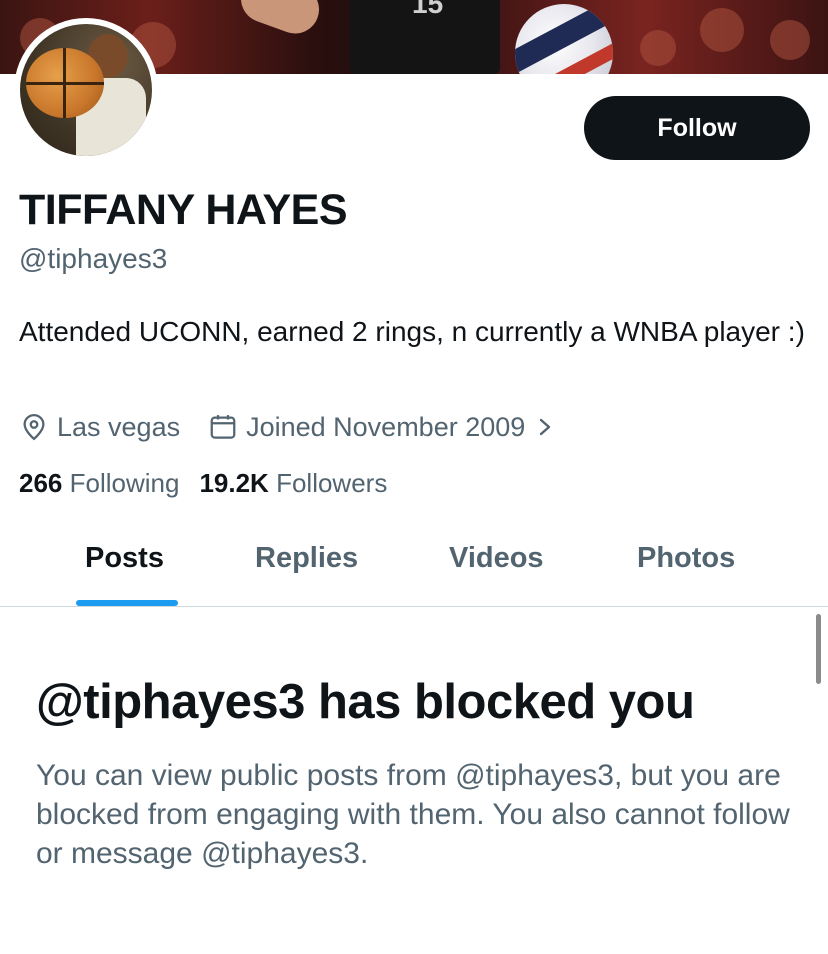  What do you see at coordinates (414, 567) in the screenshot?
I see `profile-tabs: Posts Replies Videos Photos` at bounding box center [414, 567].